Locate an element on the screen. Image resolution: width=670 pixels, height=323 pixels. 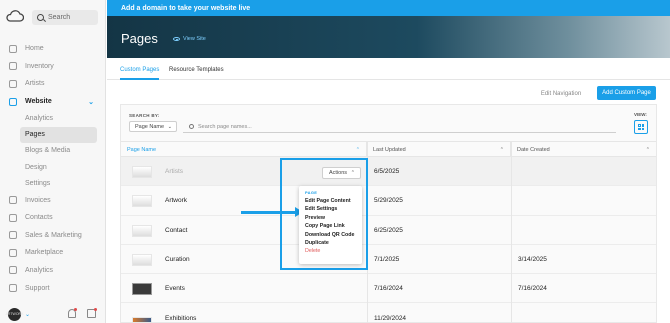
last-updated: 5/29/2025 is located at coordinates (388, 201).